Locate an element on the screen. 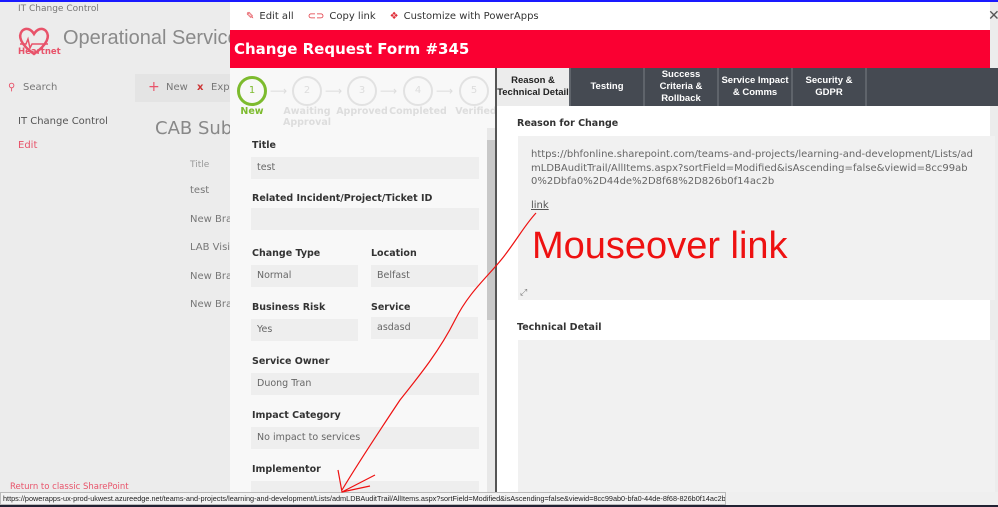 The width and height of the screenshot is (998, 507). step-2: 2 is located at coordinates (307, 91).